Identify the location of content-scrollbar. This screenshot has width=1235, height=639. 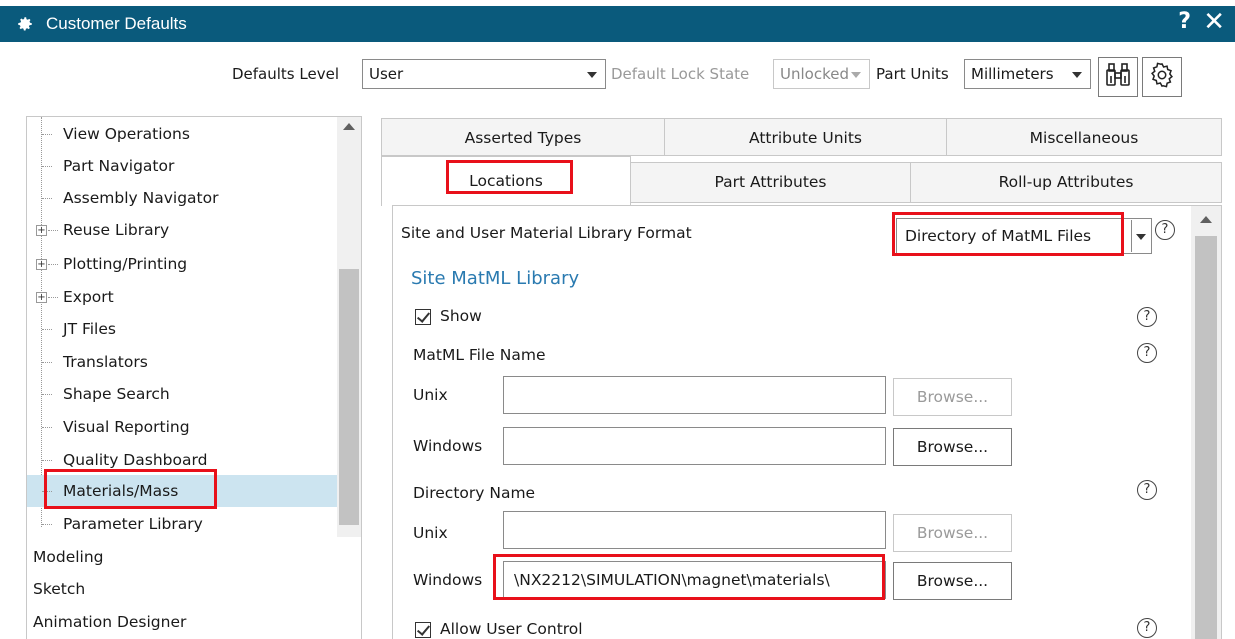
(1206, 422).